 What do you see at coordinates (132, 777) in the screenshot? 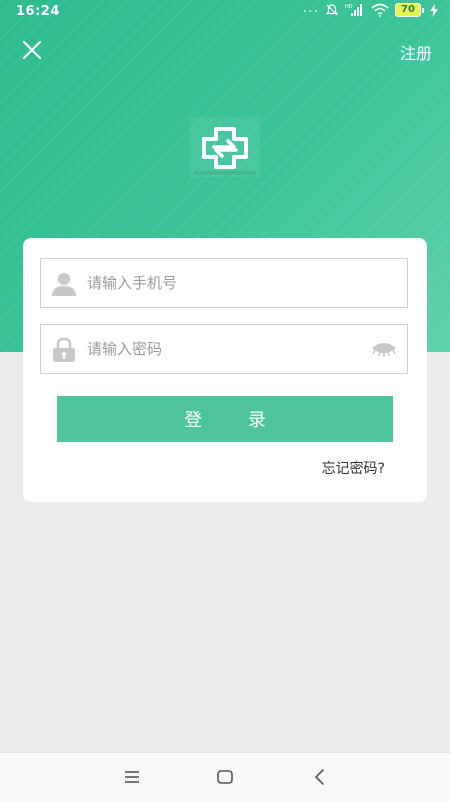
I see `menu-icon` at bounding box center [132, 777].